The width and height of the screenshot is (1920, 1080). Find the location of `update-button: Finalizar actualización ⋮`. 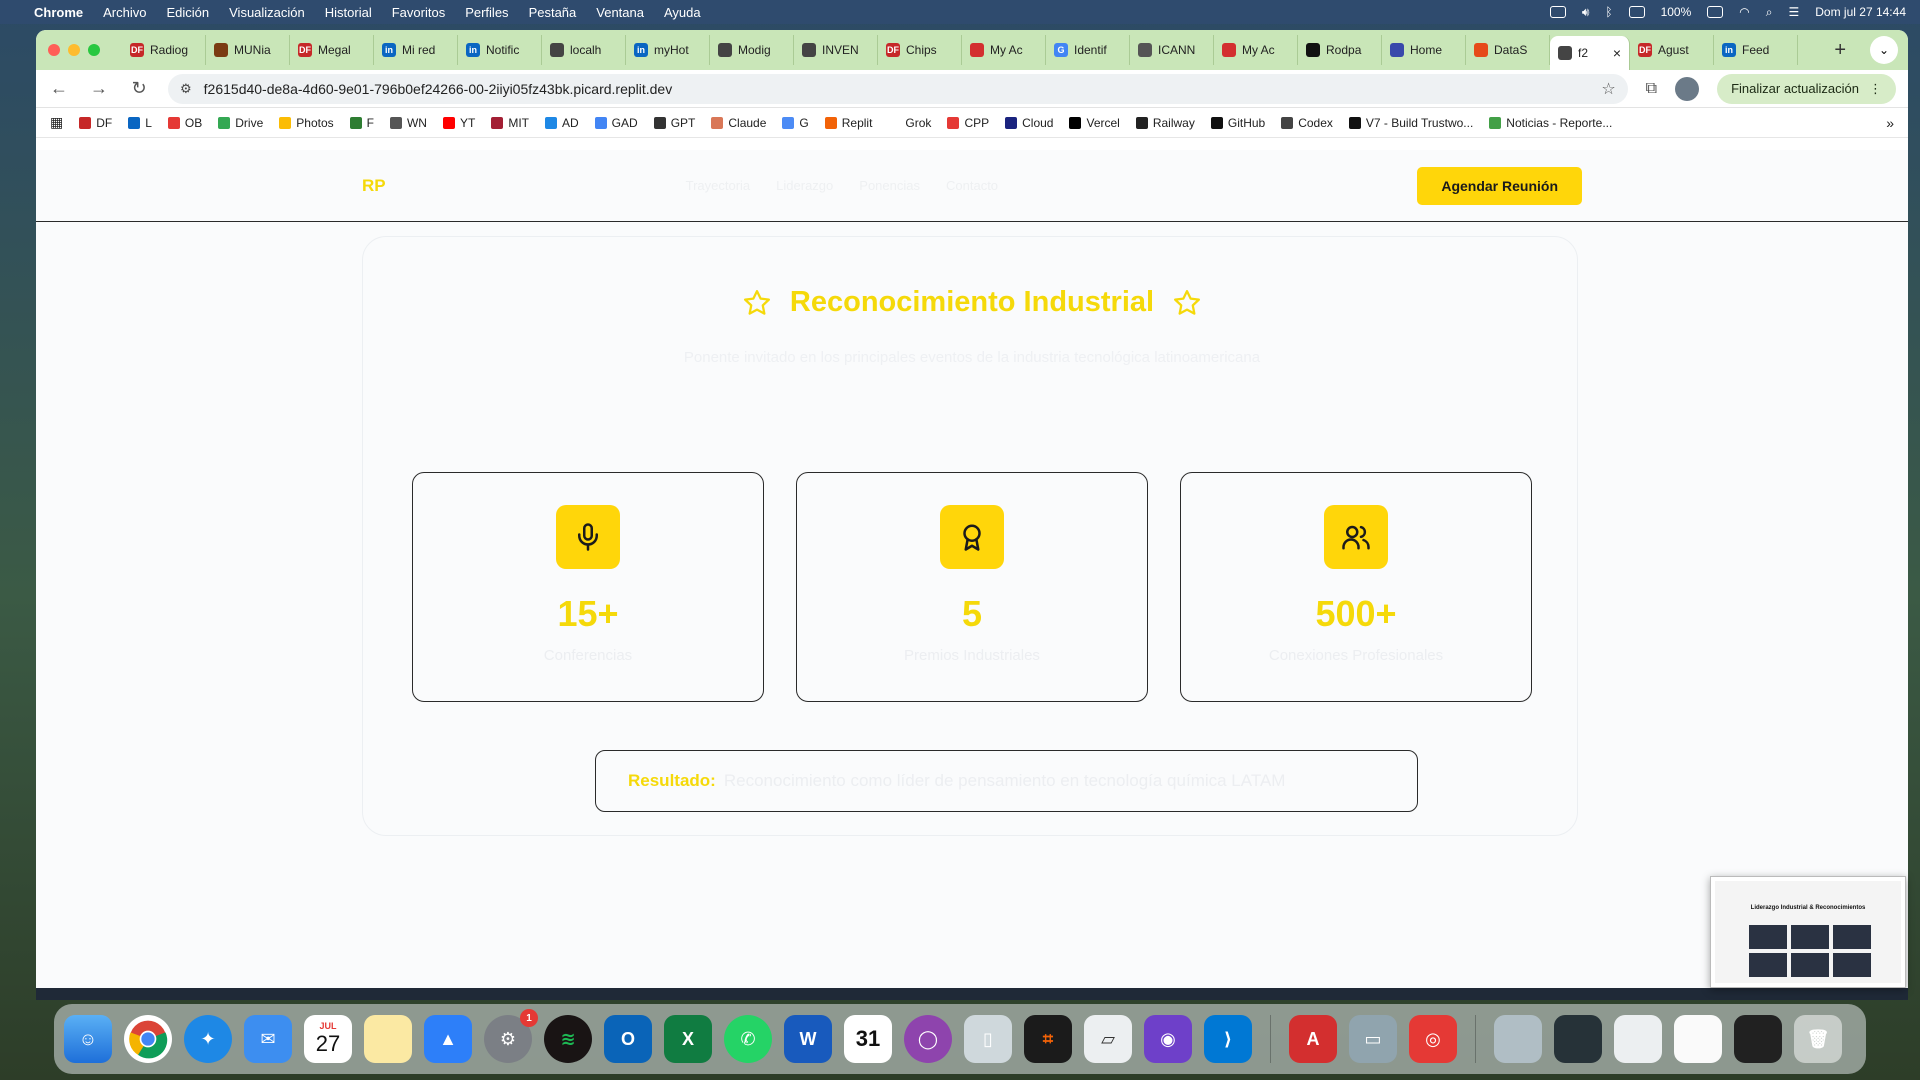

update-button: Finalizar actualización ⋮ is located at coordinates (1806, 88).